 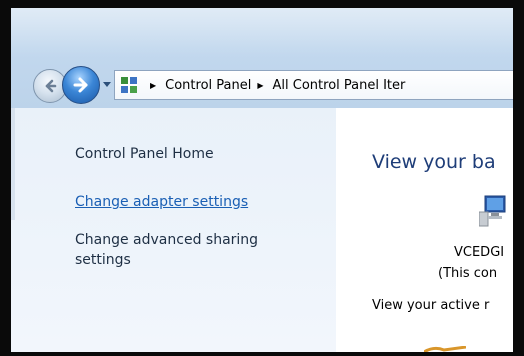 What do you see at coordinates (5, 178) in the screenshot?
I see `screen-edge-left` at bounding box center [5, 178].